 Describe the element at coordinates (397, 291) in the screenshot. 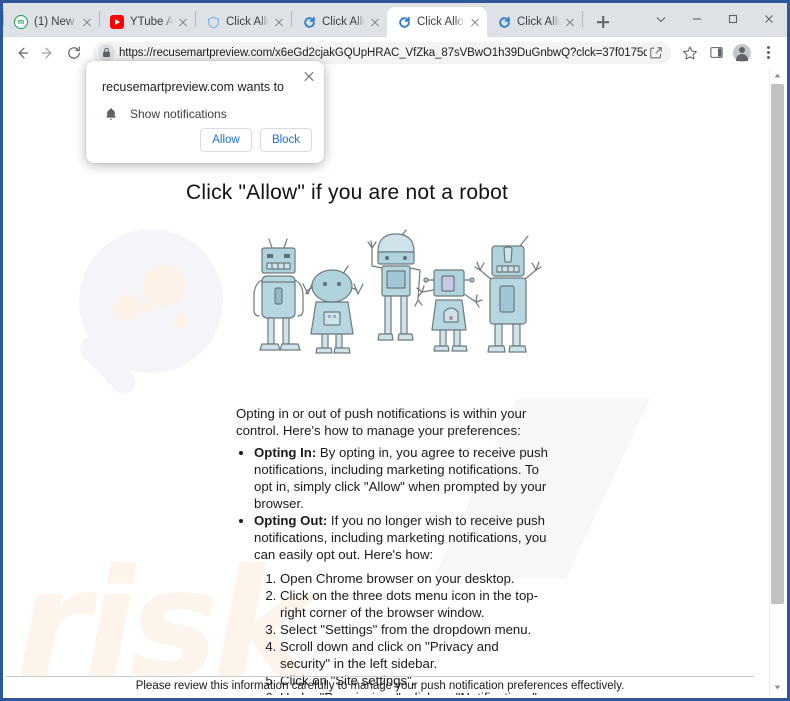

I see `robots-illustration` at that location.